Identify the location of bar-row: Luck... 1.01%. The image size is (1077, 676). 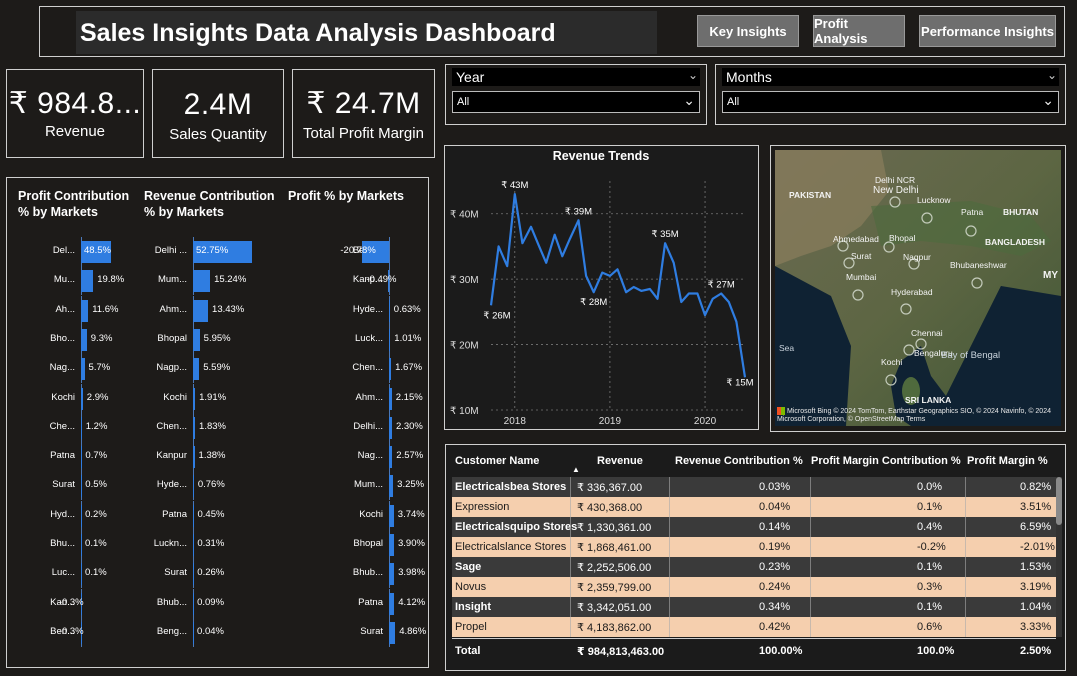
(217, 339).